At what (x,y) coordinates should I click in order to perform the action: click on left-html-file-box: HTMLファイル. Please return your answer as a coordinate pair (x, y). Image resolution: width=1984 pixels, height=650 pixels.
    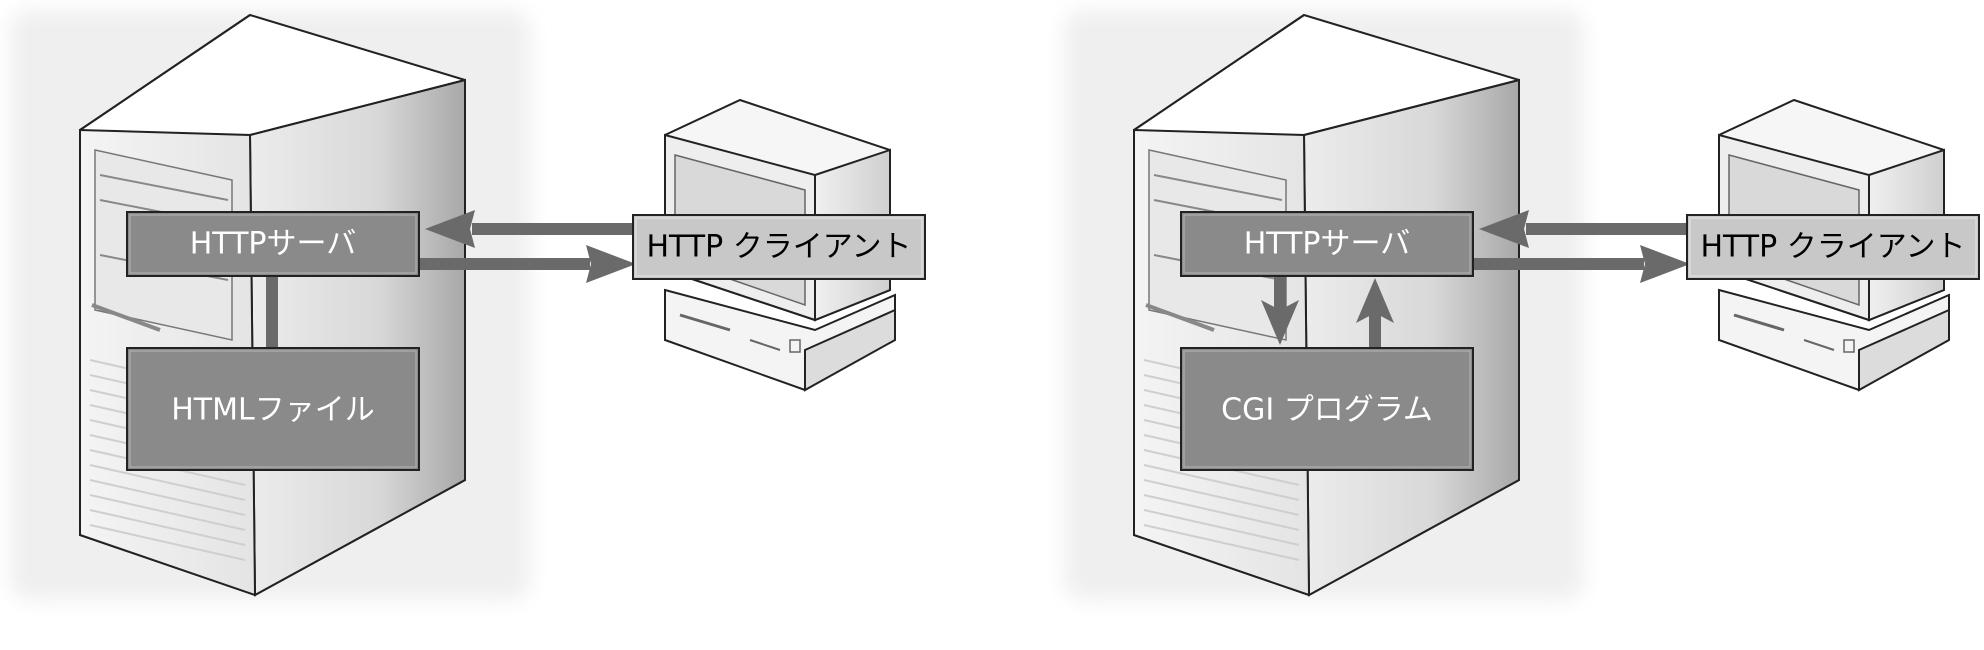
    Looking at the image, I should click on (273, 409).